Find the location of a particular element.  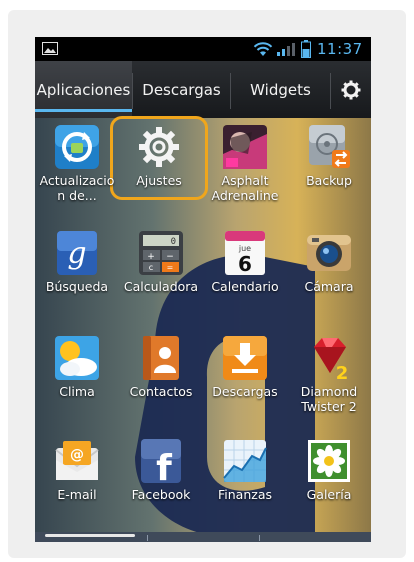

app-calculadora: 0 + − c = Calculadora is located at coordinates (161, 277).